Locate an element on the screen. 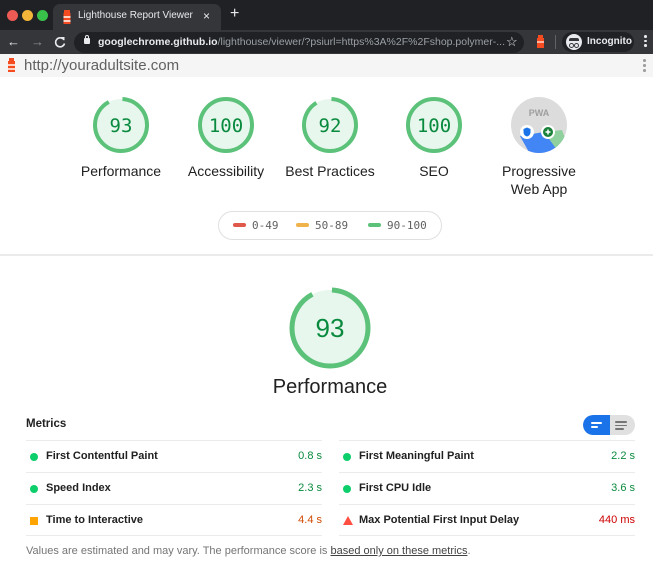 The image size is (653, 576). toggle-compact-view is located at coordinates (596, 425).